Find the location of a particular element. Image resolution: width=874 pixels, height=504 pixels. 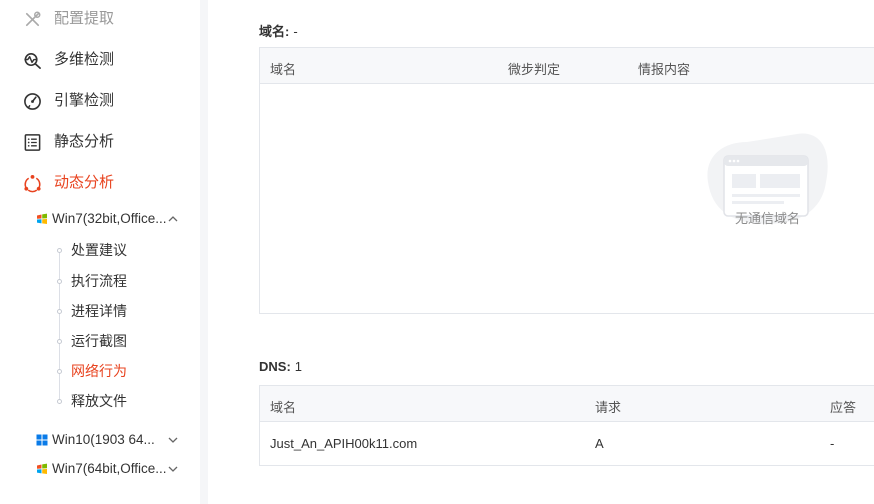

subitem-execution-flow: 执行流程 is located at coordinates (100, 282).